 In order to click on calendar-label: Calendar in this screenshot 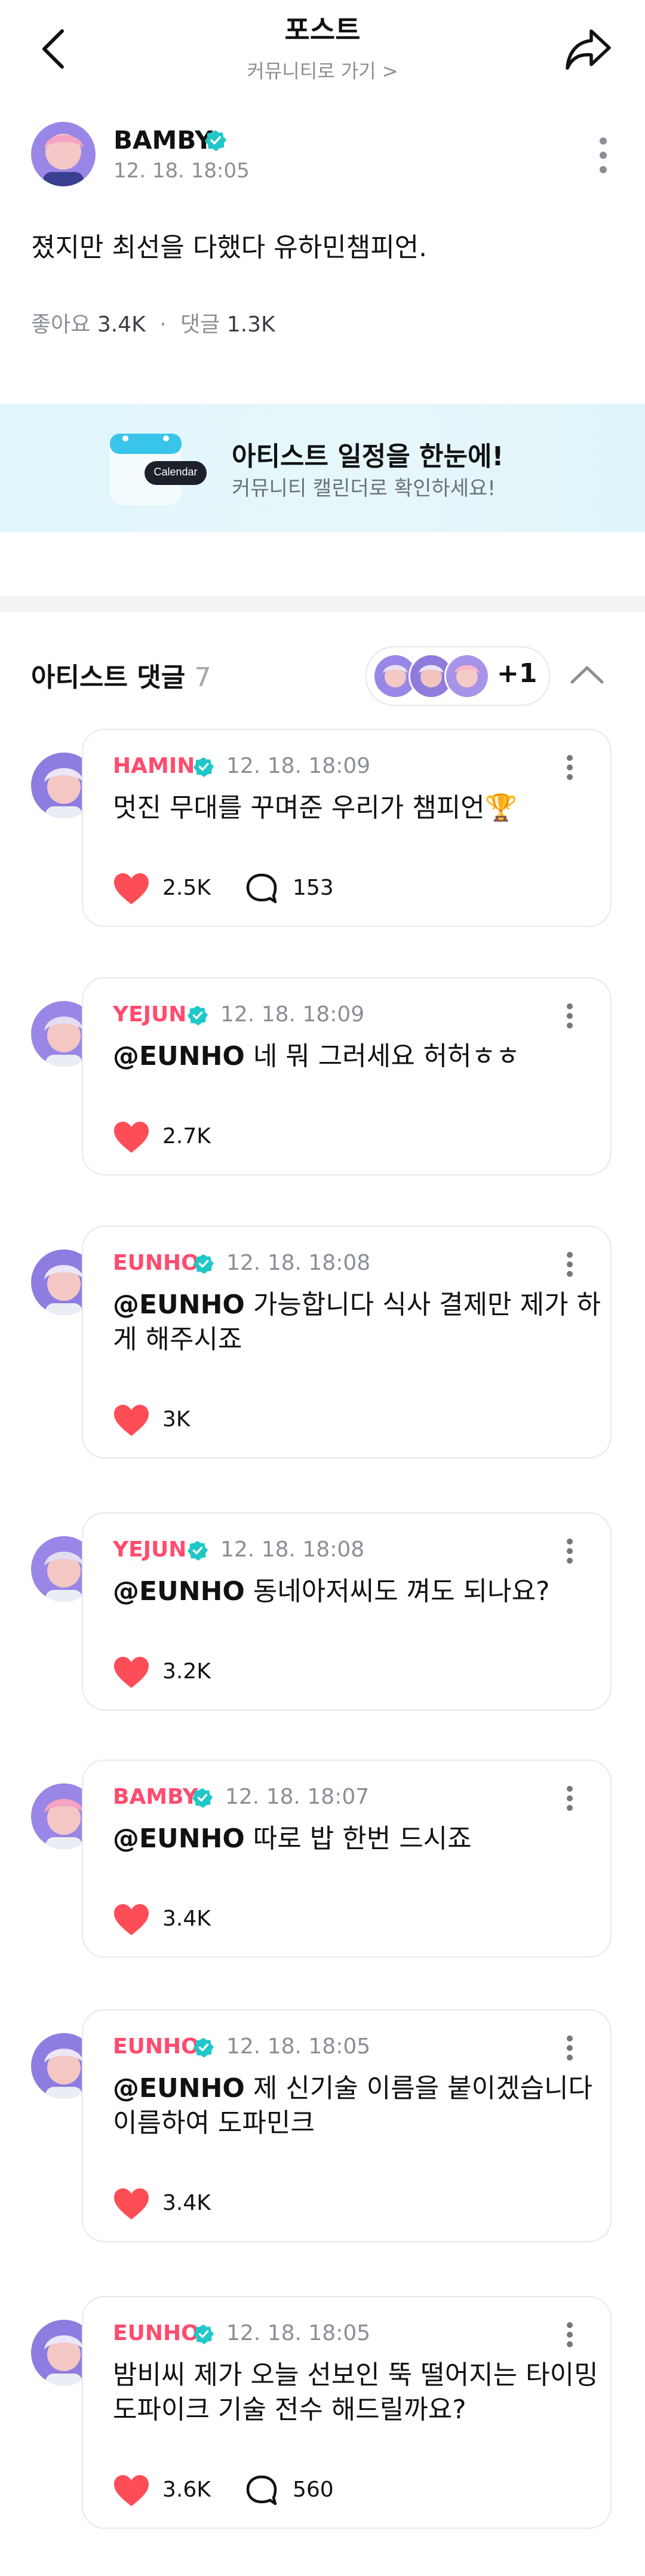, I will do `click(176, 472)`.